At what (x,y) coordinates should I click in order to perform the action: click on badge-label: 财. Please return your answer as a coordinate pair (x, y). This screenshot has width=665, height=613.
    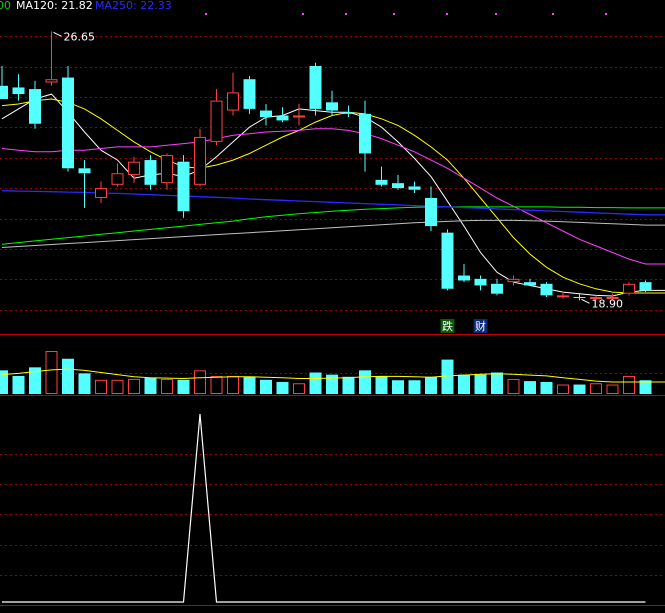
    Looking at the image, I should click on (480, 326).